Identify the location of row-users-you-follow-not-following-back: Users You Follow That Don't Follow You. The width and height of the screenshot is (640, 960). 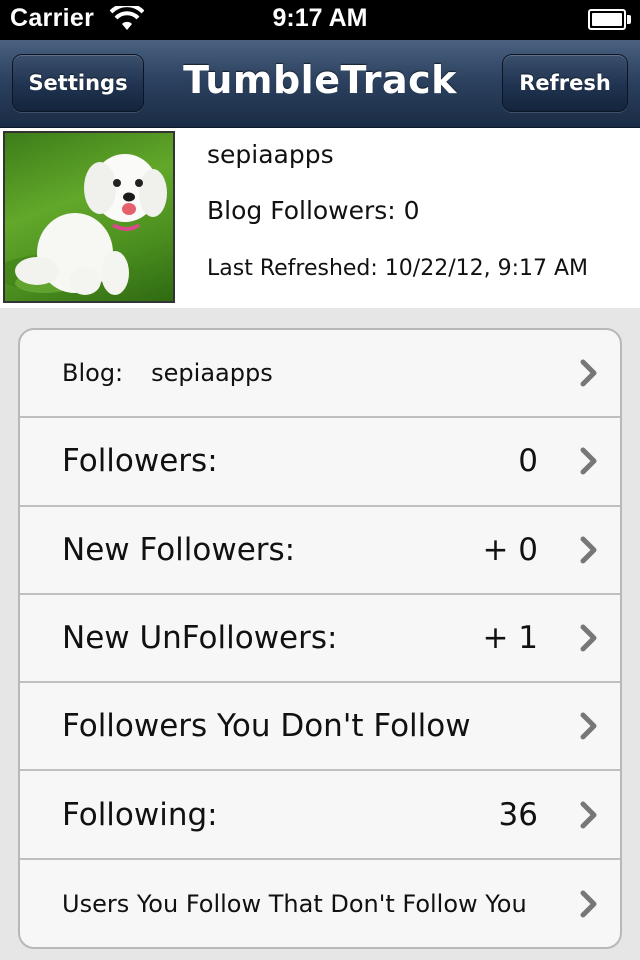
(320, 903).